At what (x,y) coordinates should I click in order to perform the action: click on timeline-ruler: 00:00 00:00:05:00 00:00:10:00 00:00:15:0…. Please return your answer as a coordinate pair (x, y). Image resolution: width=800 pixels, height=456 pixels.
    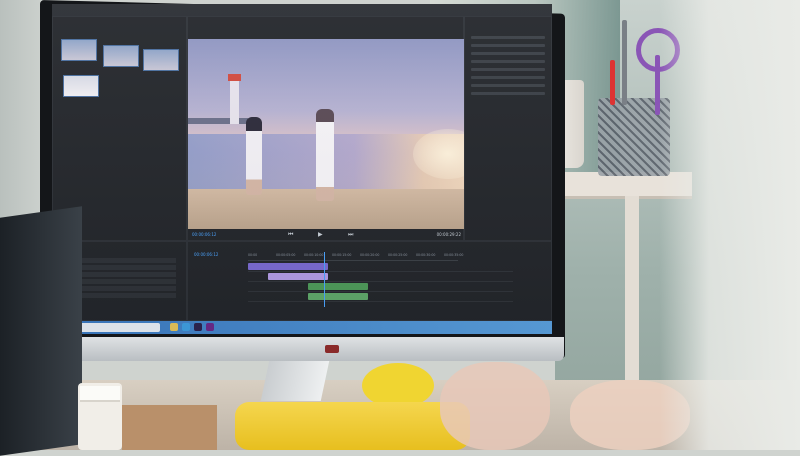
    Looking at the image, I should click on (355, 256).